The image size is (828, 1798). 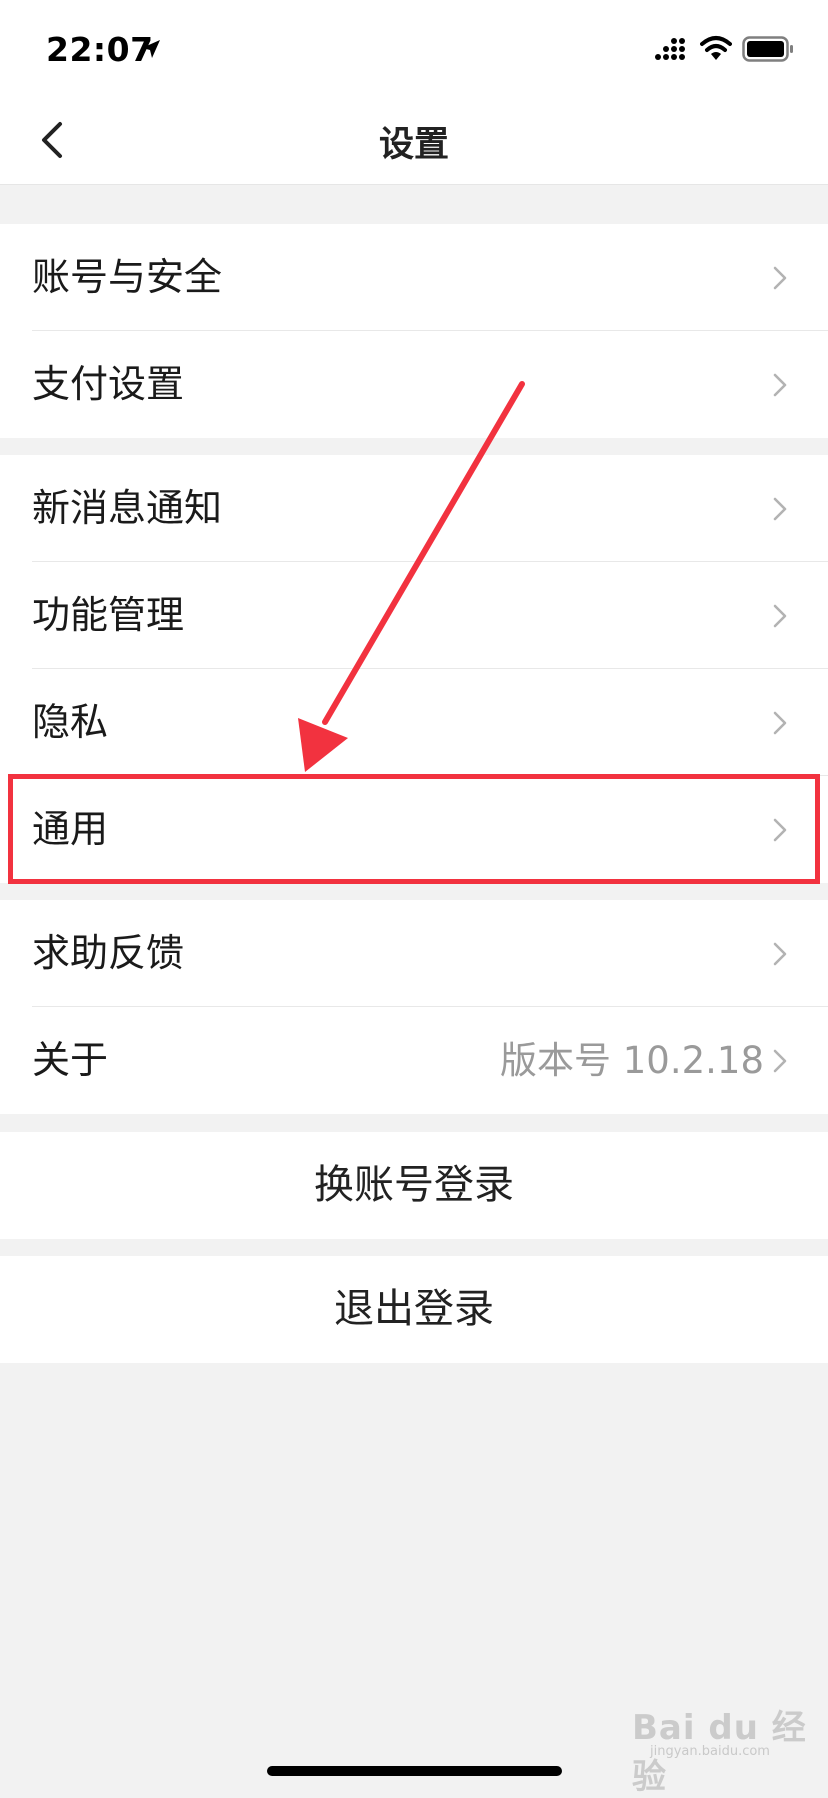 I want to click on nav-bar: 设置, so click(x=414, y=140).